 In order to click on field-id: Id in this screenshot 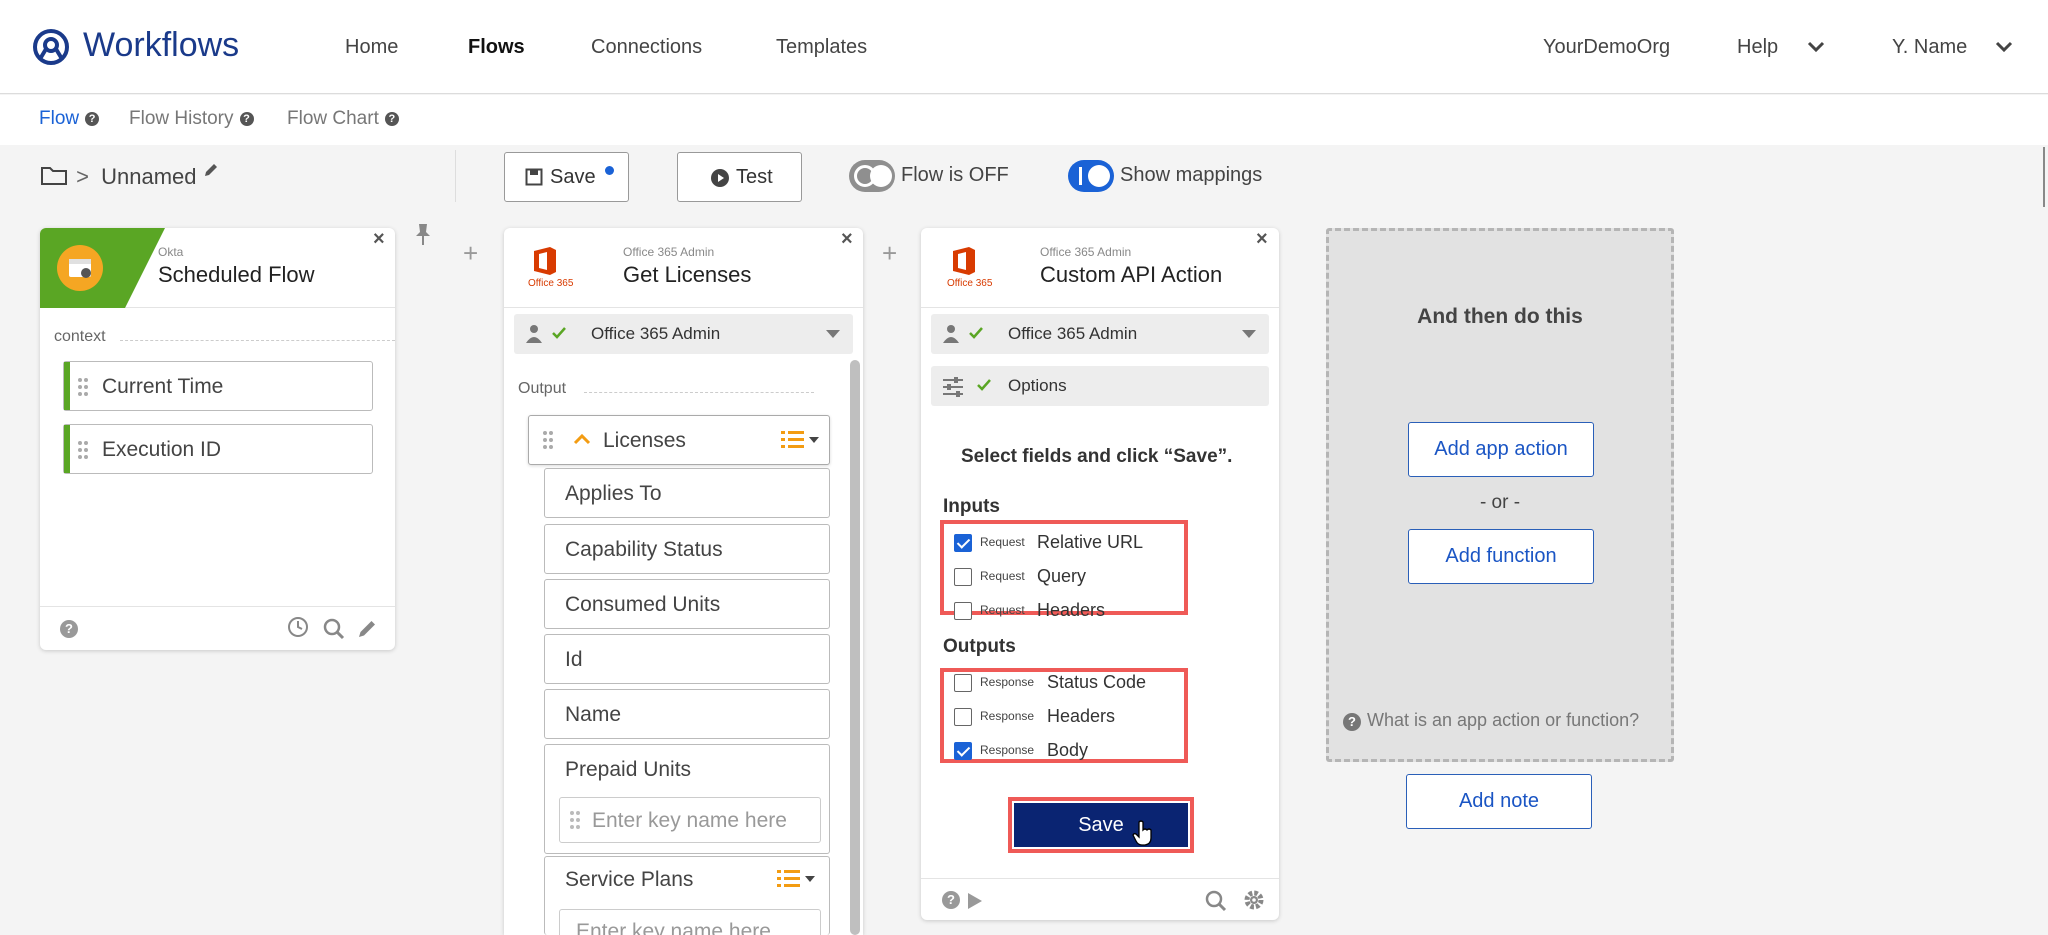, I will do `click(687, 659)`.